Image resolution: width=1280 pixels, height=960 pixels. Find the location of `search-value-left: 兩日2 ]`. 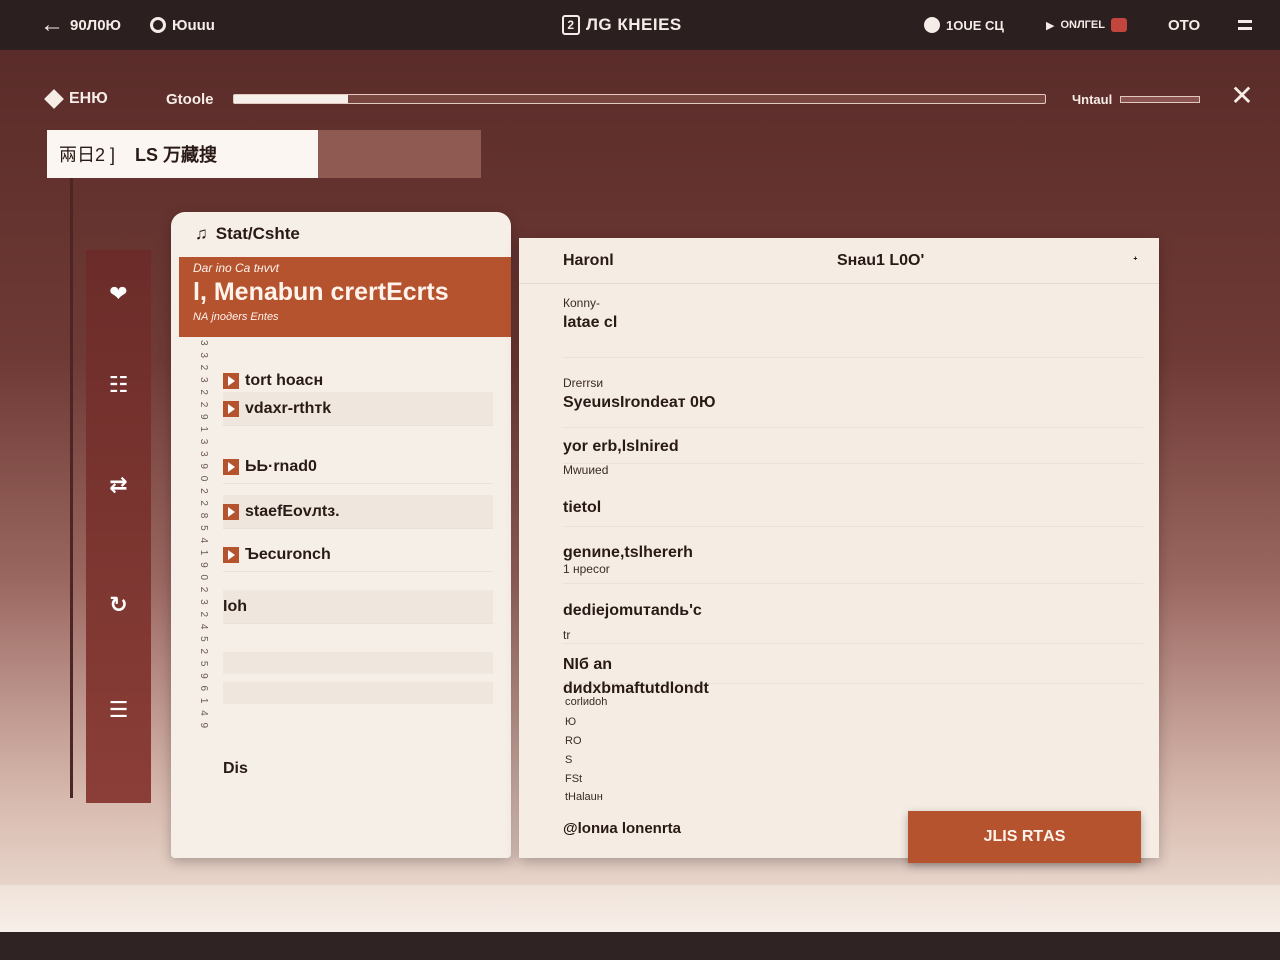

search-value-left: 兩日2 ] is located at coordinates (87, 155).